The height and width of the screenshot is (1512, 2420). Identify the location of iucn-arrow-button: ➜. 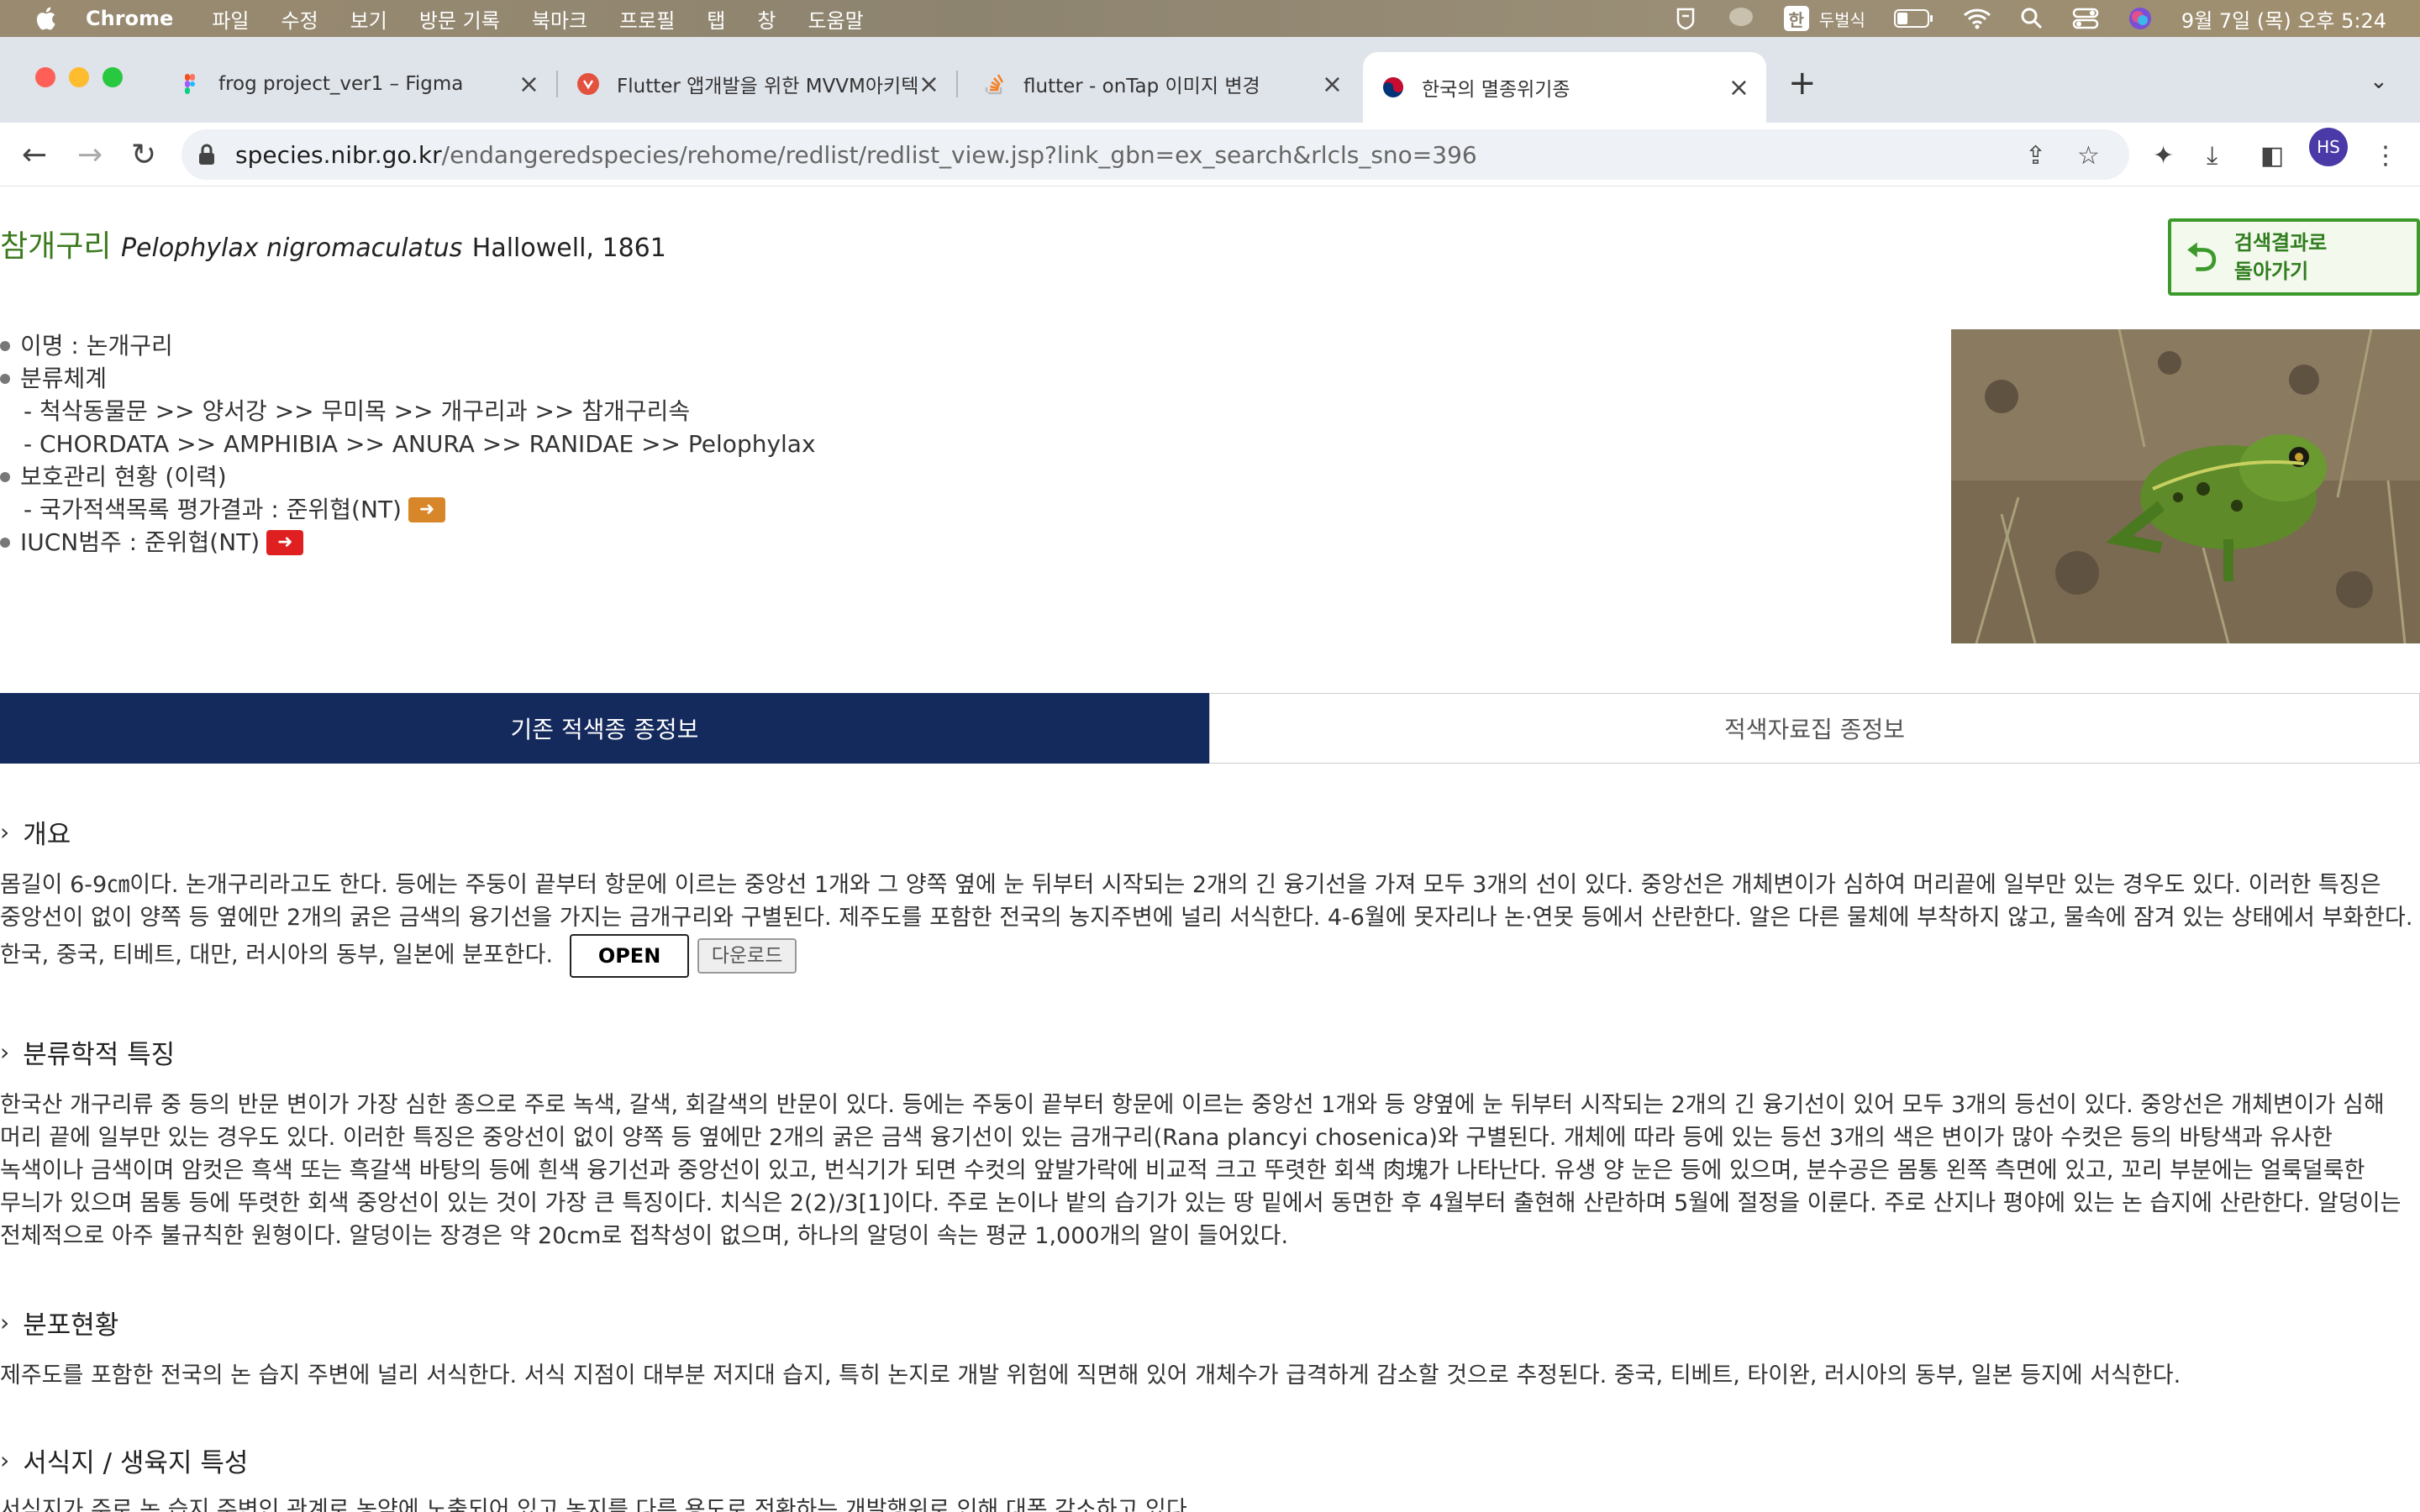
(285, 542).